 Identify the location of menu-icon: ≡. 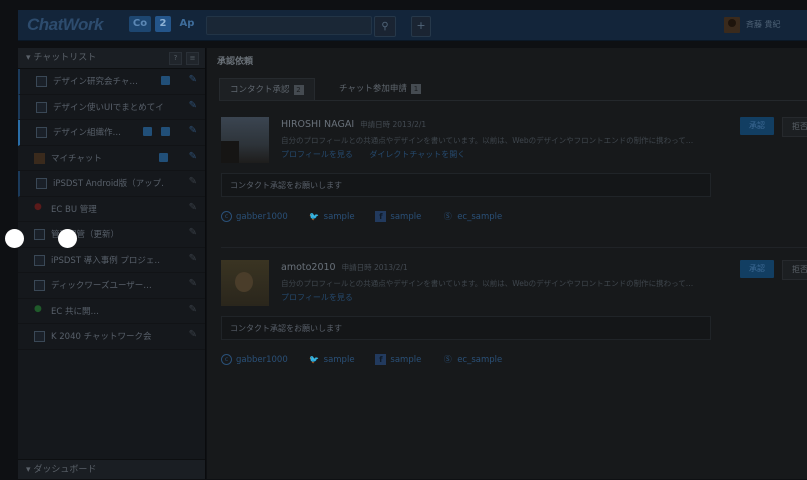
(192, 58).